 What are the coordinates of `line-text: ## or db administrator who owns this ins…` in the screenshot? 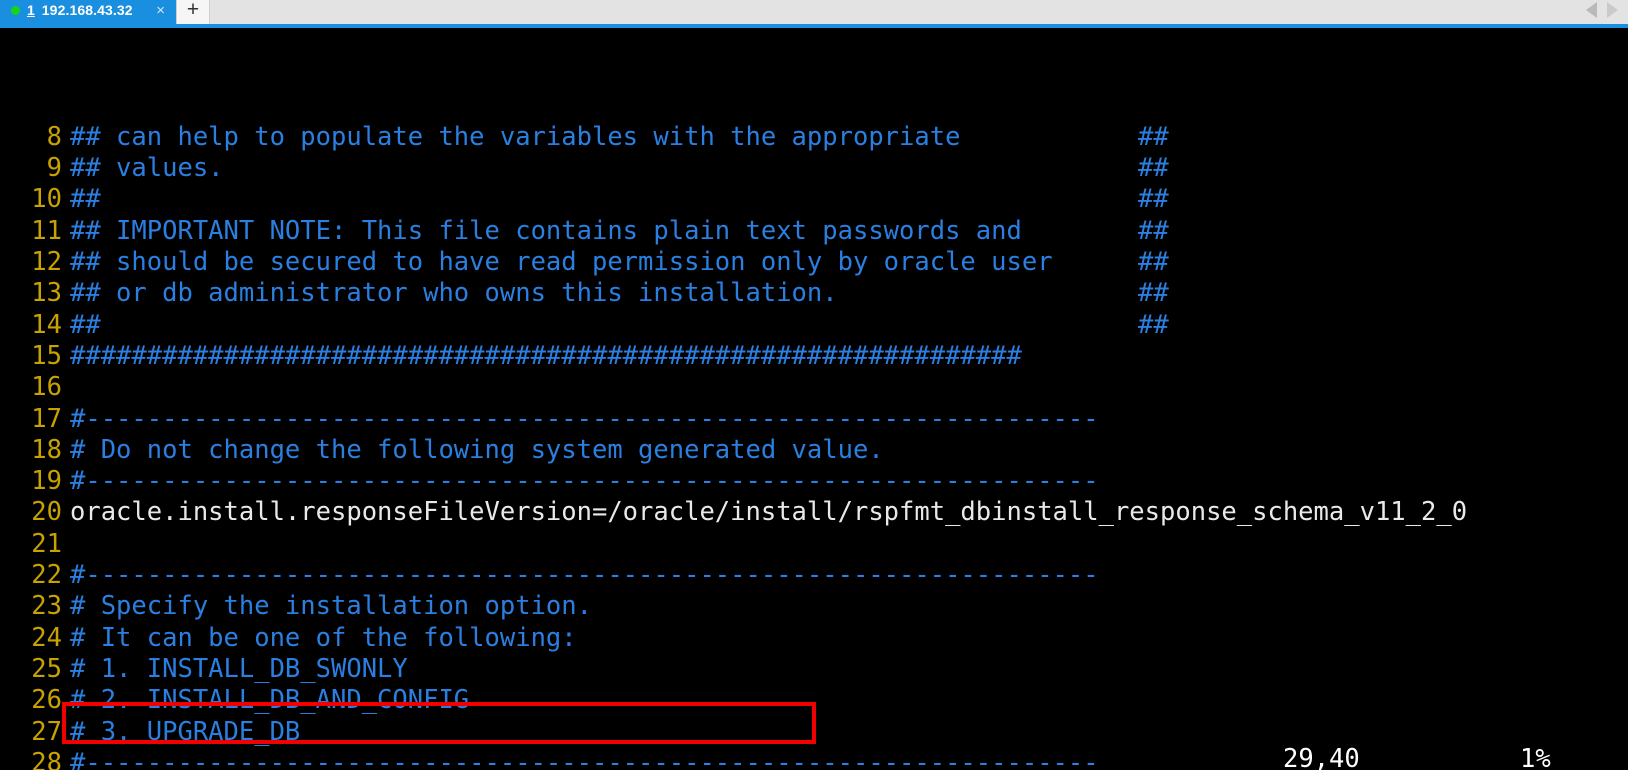 It's located at (454, 293).